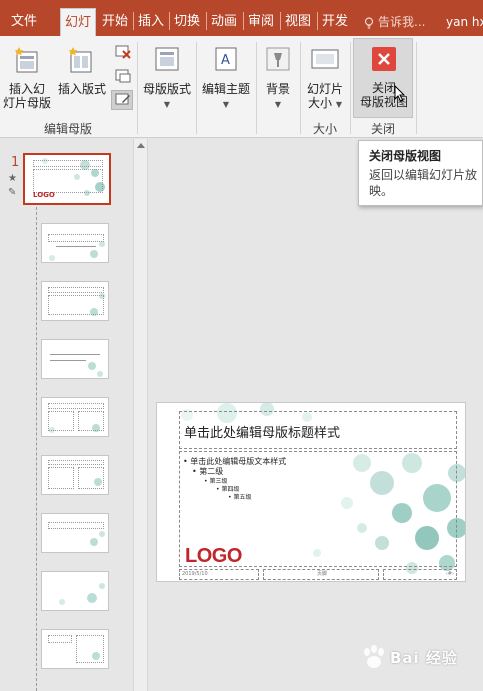 The image size is (483, 691). Describe the element at coordinates (464, 22) in the screenshot. I see `user-account: yan hx` at that location.